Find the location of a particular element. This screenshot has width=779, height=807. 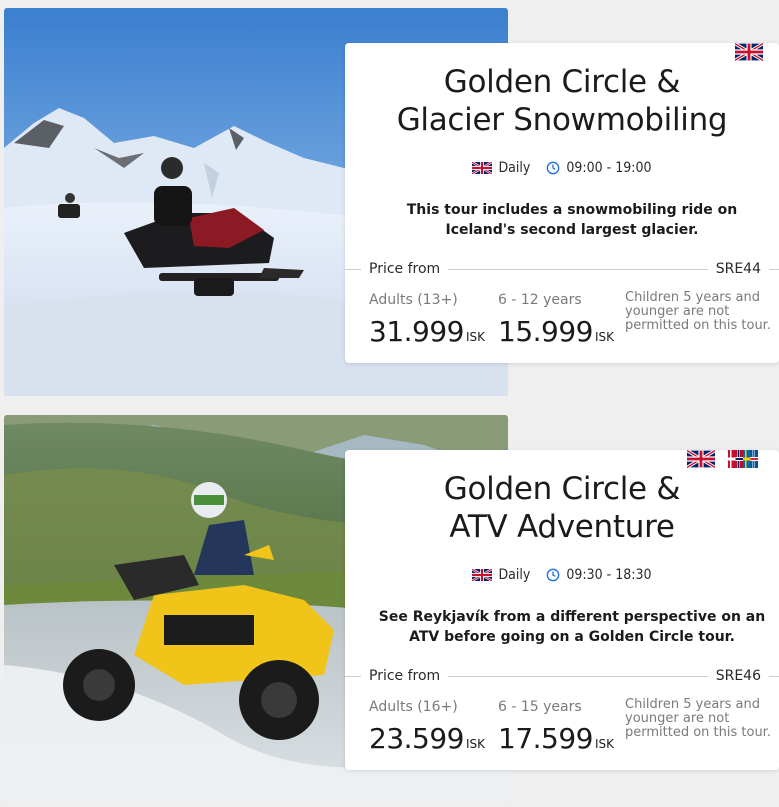

tour-schedule: Daily 09:00 - 19:00 is located at coordinates (562, 168).